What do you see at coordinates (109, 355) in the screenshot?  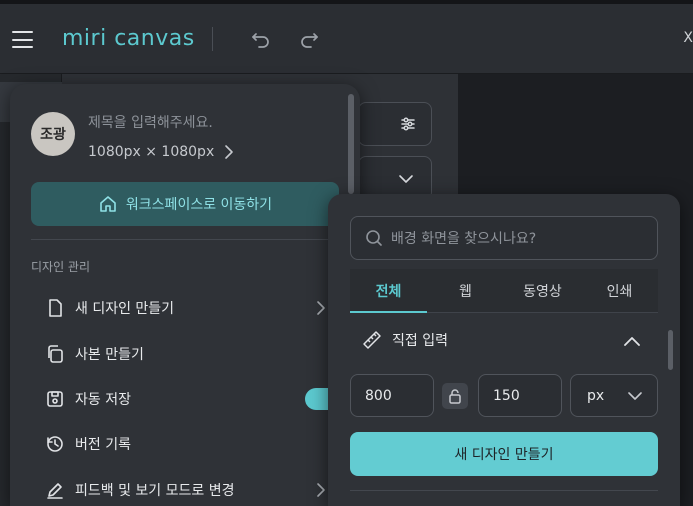 I see `menu-item-label: 사본 만들기` at bounding box center [109, 355].